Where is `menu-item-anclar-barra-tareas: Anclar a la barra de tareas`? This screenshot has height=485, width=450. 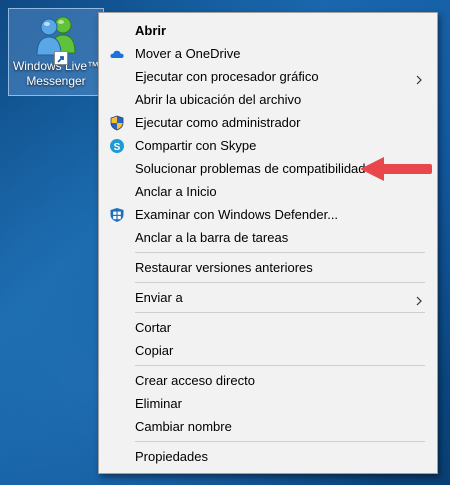 menu-item-anclar-barra-tareas: Anclar a la barra de tareas is located at coordinates (268, 237).